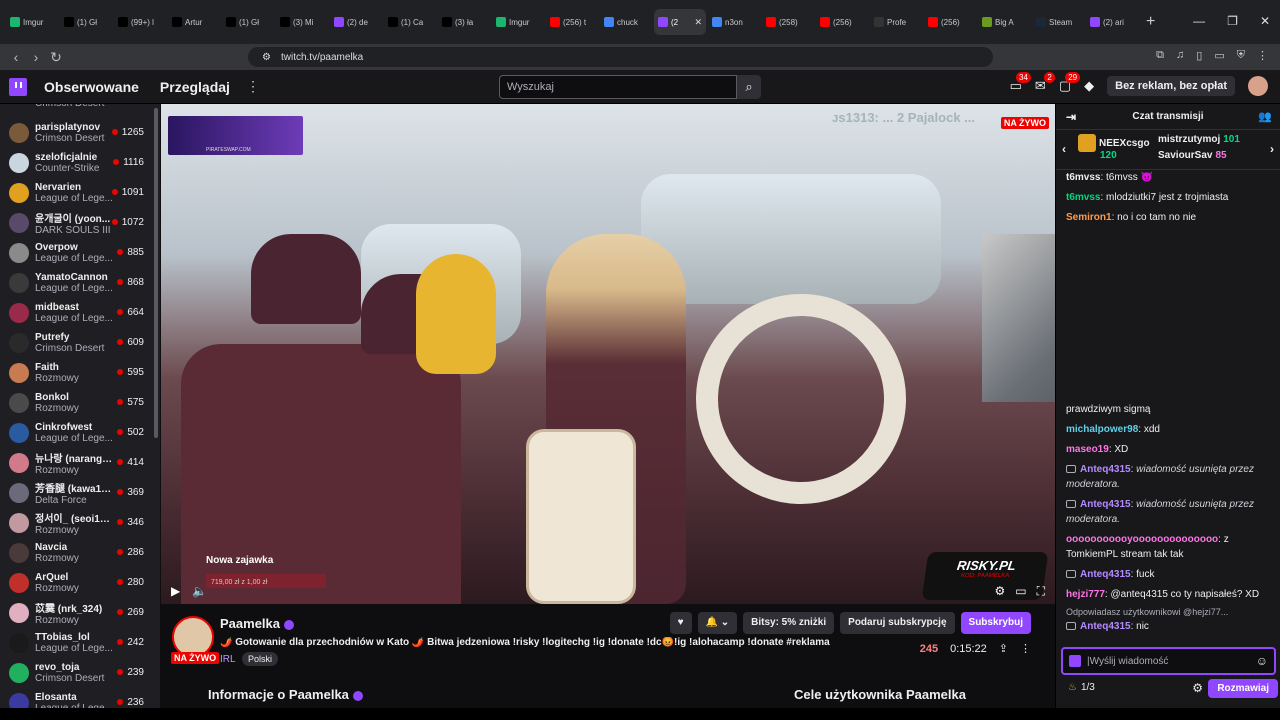  Describe the element at coordinates (1180, 55) in the screenshot. I see `media-icon: ♫` at that location.